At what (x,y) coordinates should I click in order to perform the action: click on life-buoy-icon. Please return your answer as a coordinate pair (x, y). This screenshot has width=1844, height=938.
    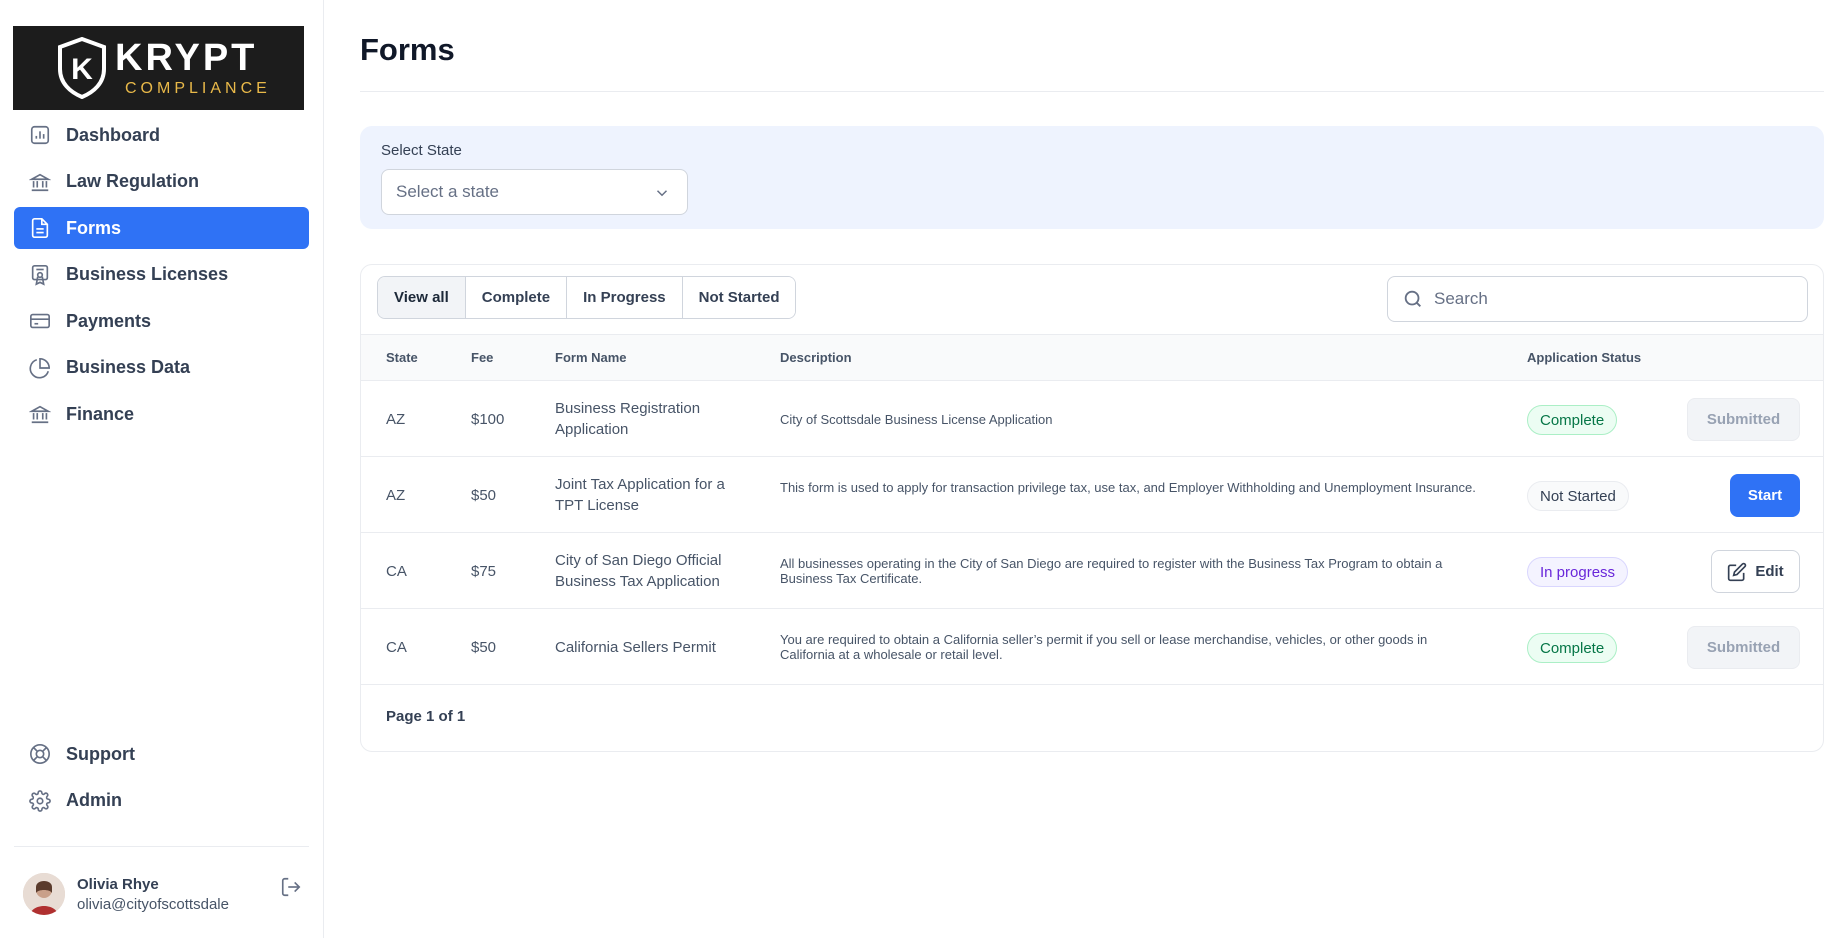
    Looking at the image, I should click on (40, 754).